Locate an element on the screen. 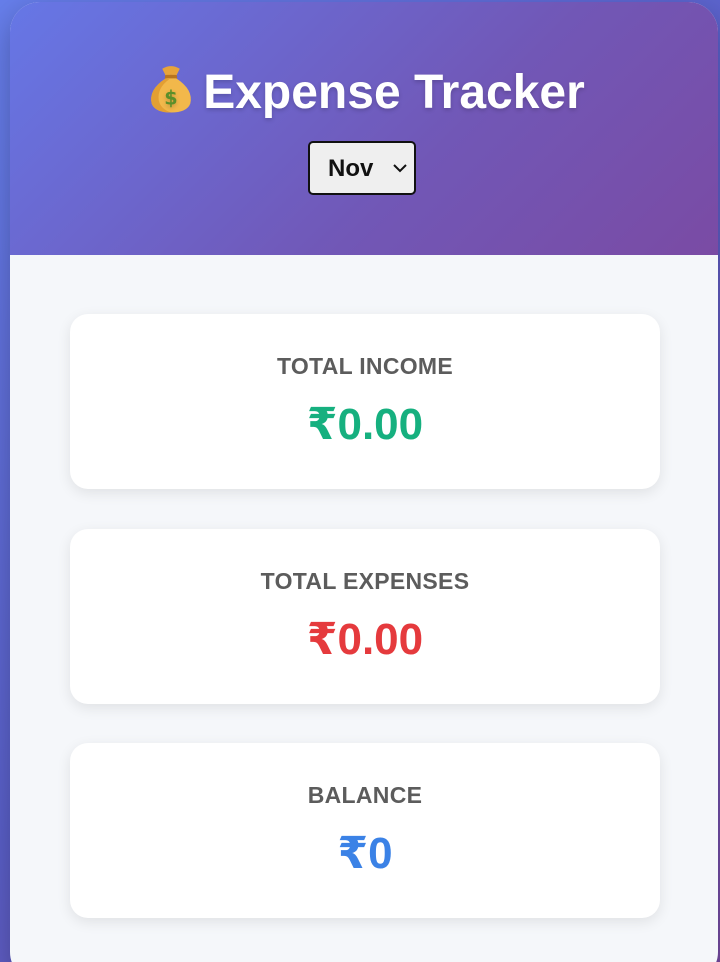  app-title: $ Expense Tracker is located at coordinates (364, 91).